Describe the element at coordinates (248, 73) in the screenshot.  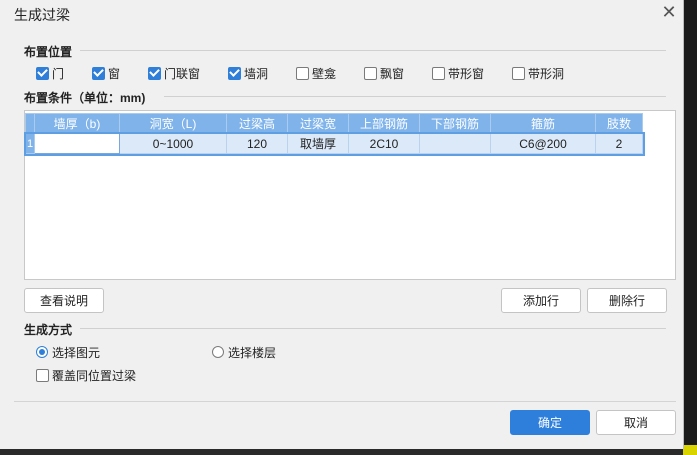
I see `checkbox-wall-opening: 墙洞` at that location.